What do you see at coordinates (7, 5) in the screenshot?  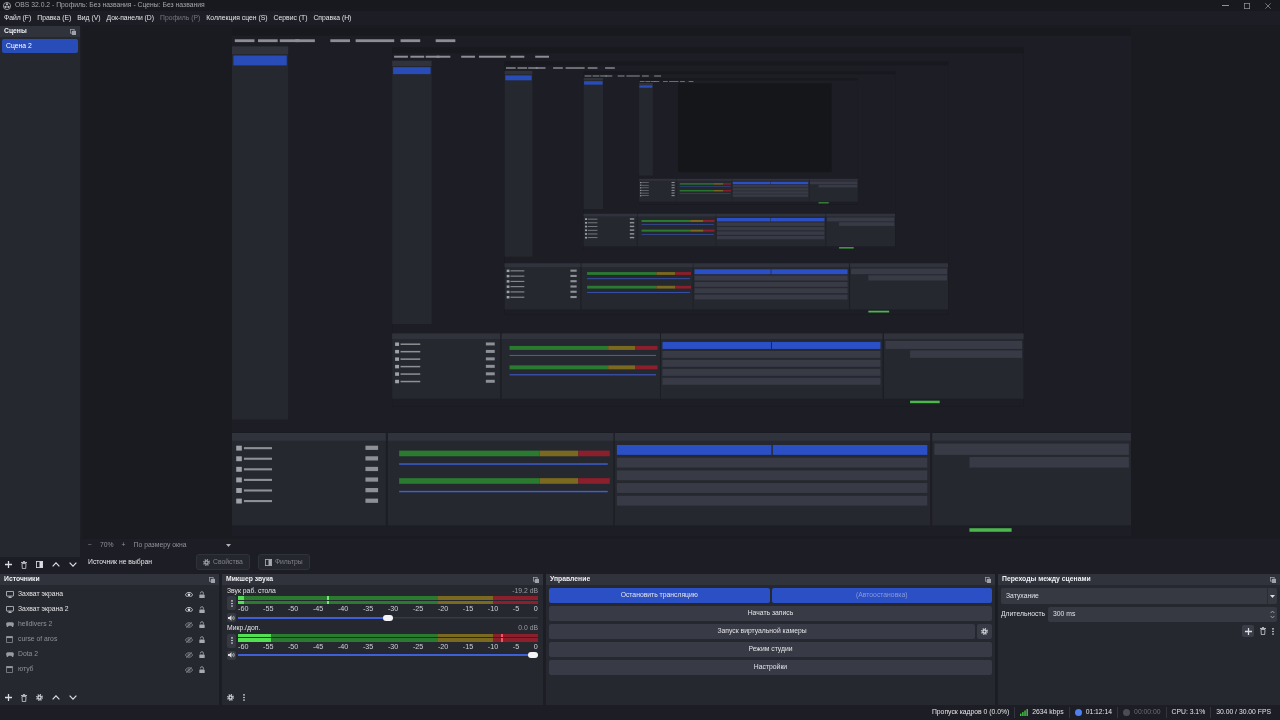 I see `app-logo-icon` at bounding box center [7, 5].